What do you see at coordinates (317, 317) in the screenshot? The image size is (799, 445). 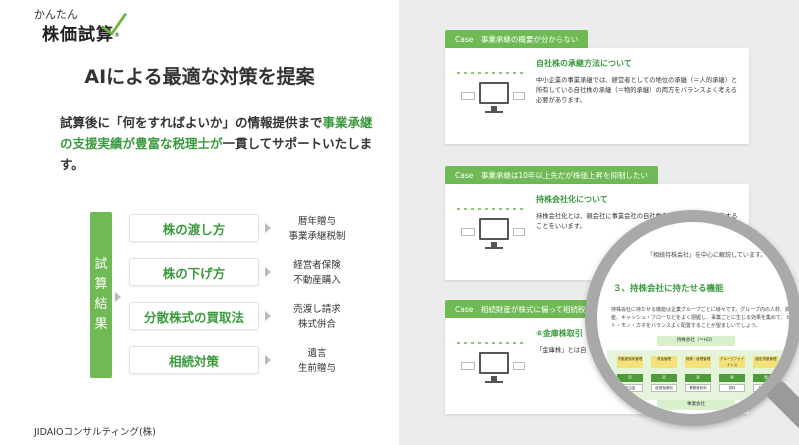 I see `result-desc: 売渡し請求 株式併合` at bounding box center [317, 317].